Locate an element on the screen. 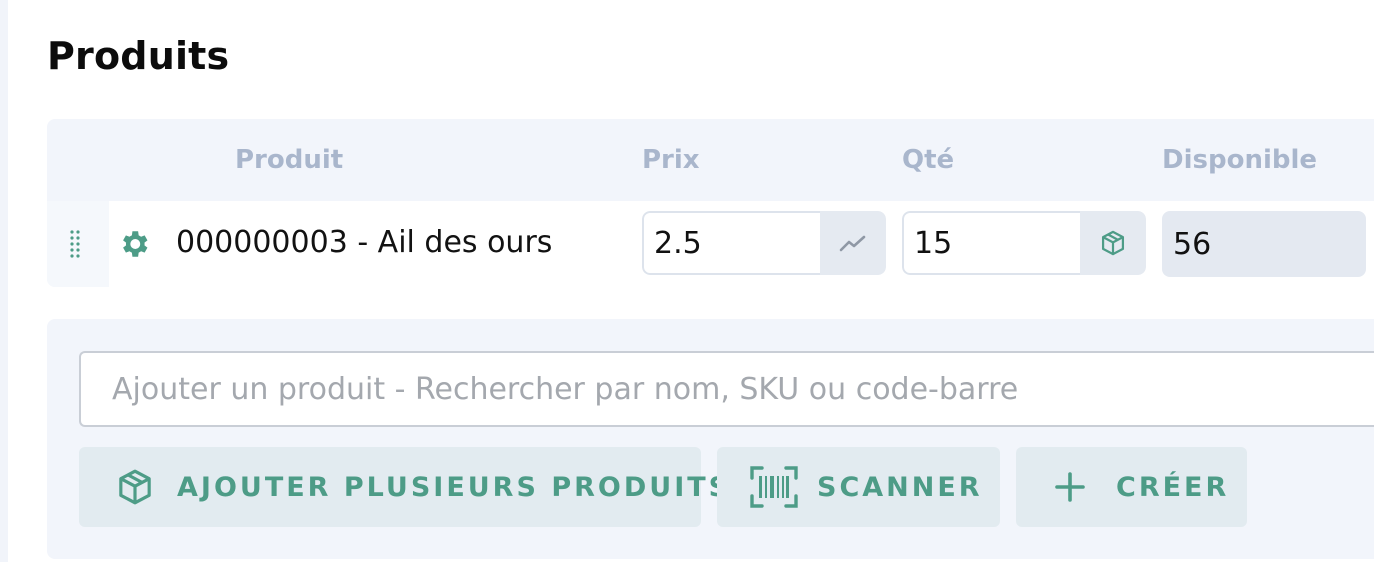 This screenshot has height=562, width=1374. create-product-button: CRÉER is located at coordinates (1131, 487).